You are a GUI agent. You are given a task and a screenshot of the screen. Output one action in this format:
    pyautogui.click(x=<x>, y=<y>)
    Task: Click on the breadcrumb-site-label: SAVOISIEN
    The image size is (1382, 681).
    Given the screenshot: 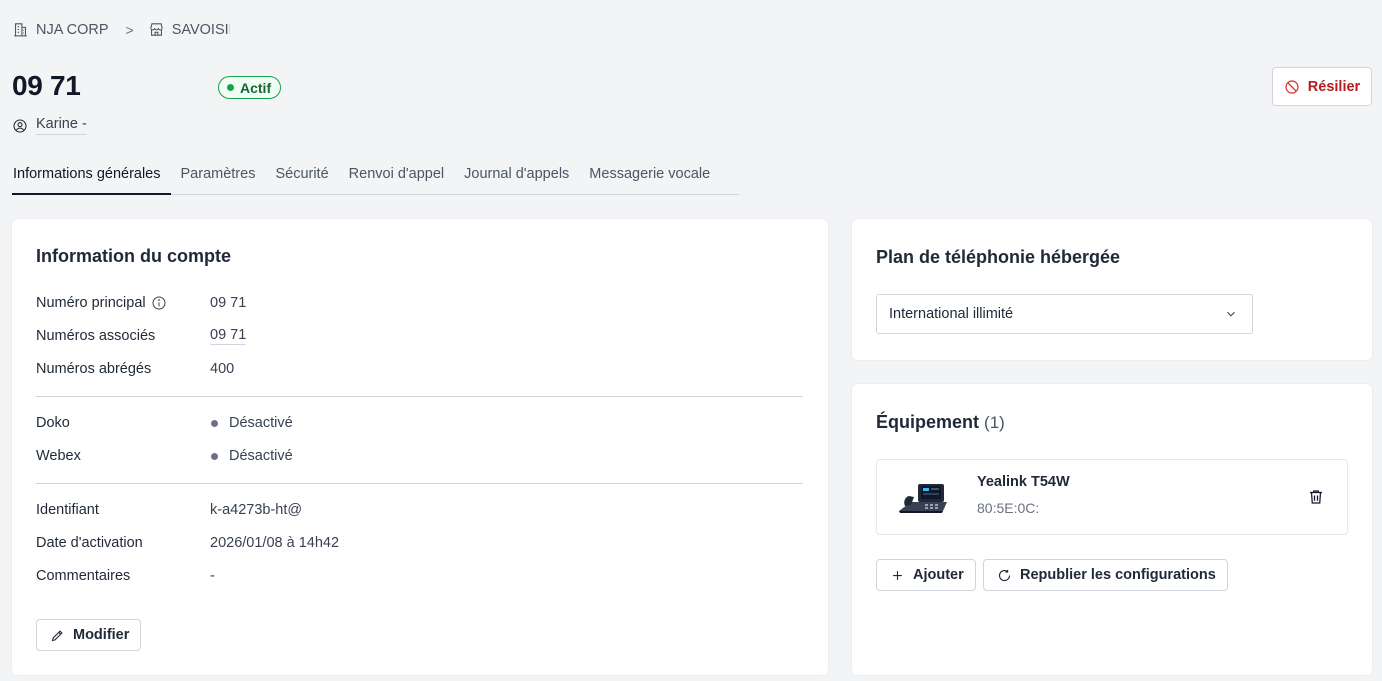 What is the action you would take?
    pyautogui.click(x=200, y=29)
    